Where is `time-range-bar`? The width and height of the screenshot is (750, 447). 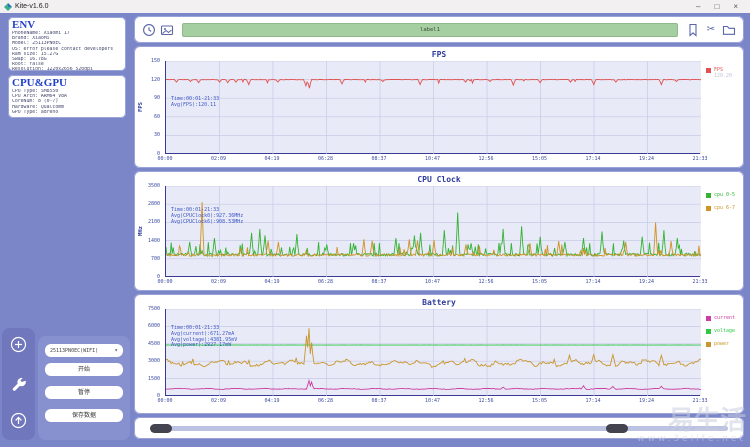
time-range-bar is located at coordinates (439, 428).